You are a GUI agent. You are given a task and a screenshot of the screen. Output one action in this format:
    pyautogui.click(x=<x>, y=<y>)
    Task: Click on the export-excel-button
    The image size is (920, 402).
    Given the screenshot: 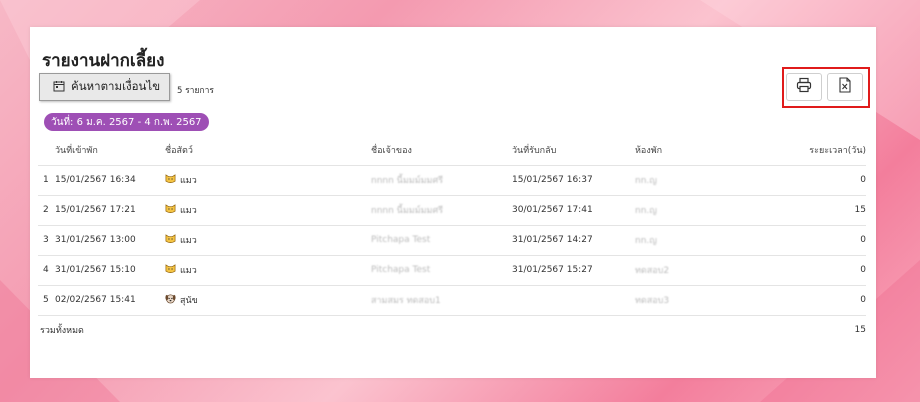 What is the action you would take?
    pyautogui.click(x=845, y=87)
    